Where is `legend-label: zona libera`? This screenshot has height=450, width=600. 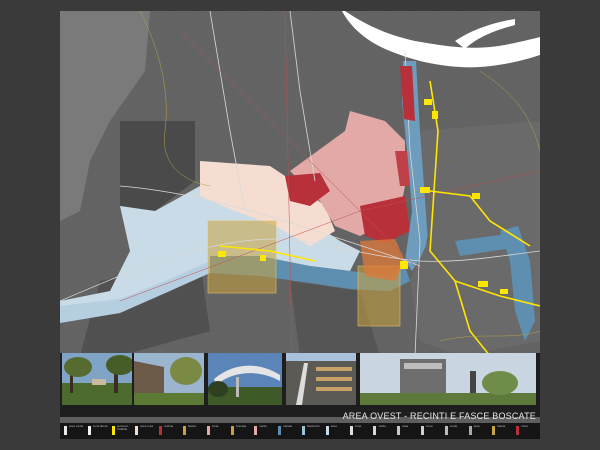
legend-label: zona libera is located at coordinates (100, 426).